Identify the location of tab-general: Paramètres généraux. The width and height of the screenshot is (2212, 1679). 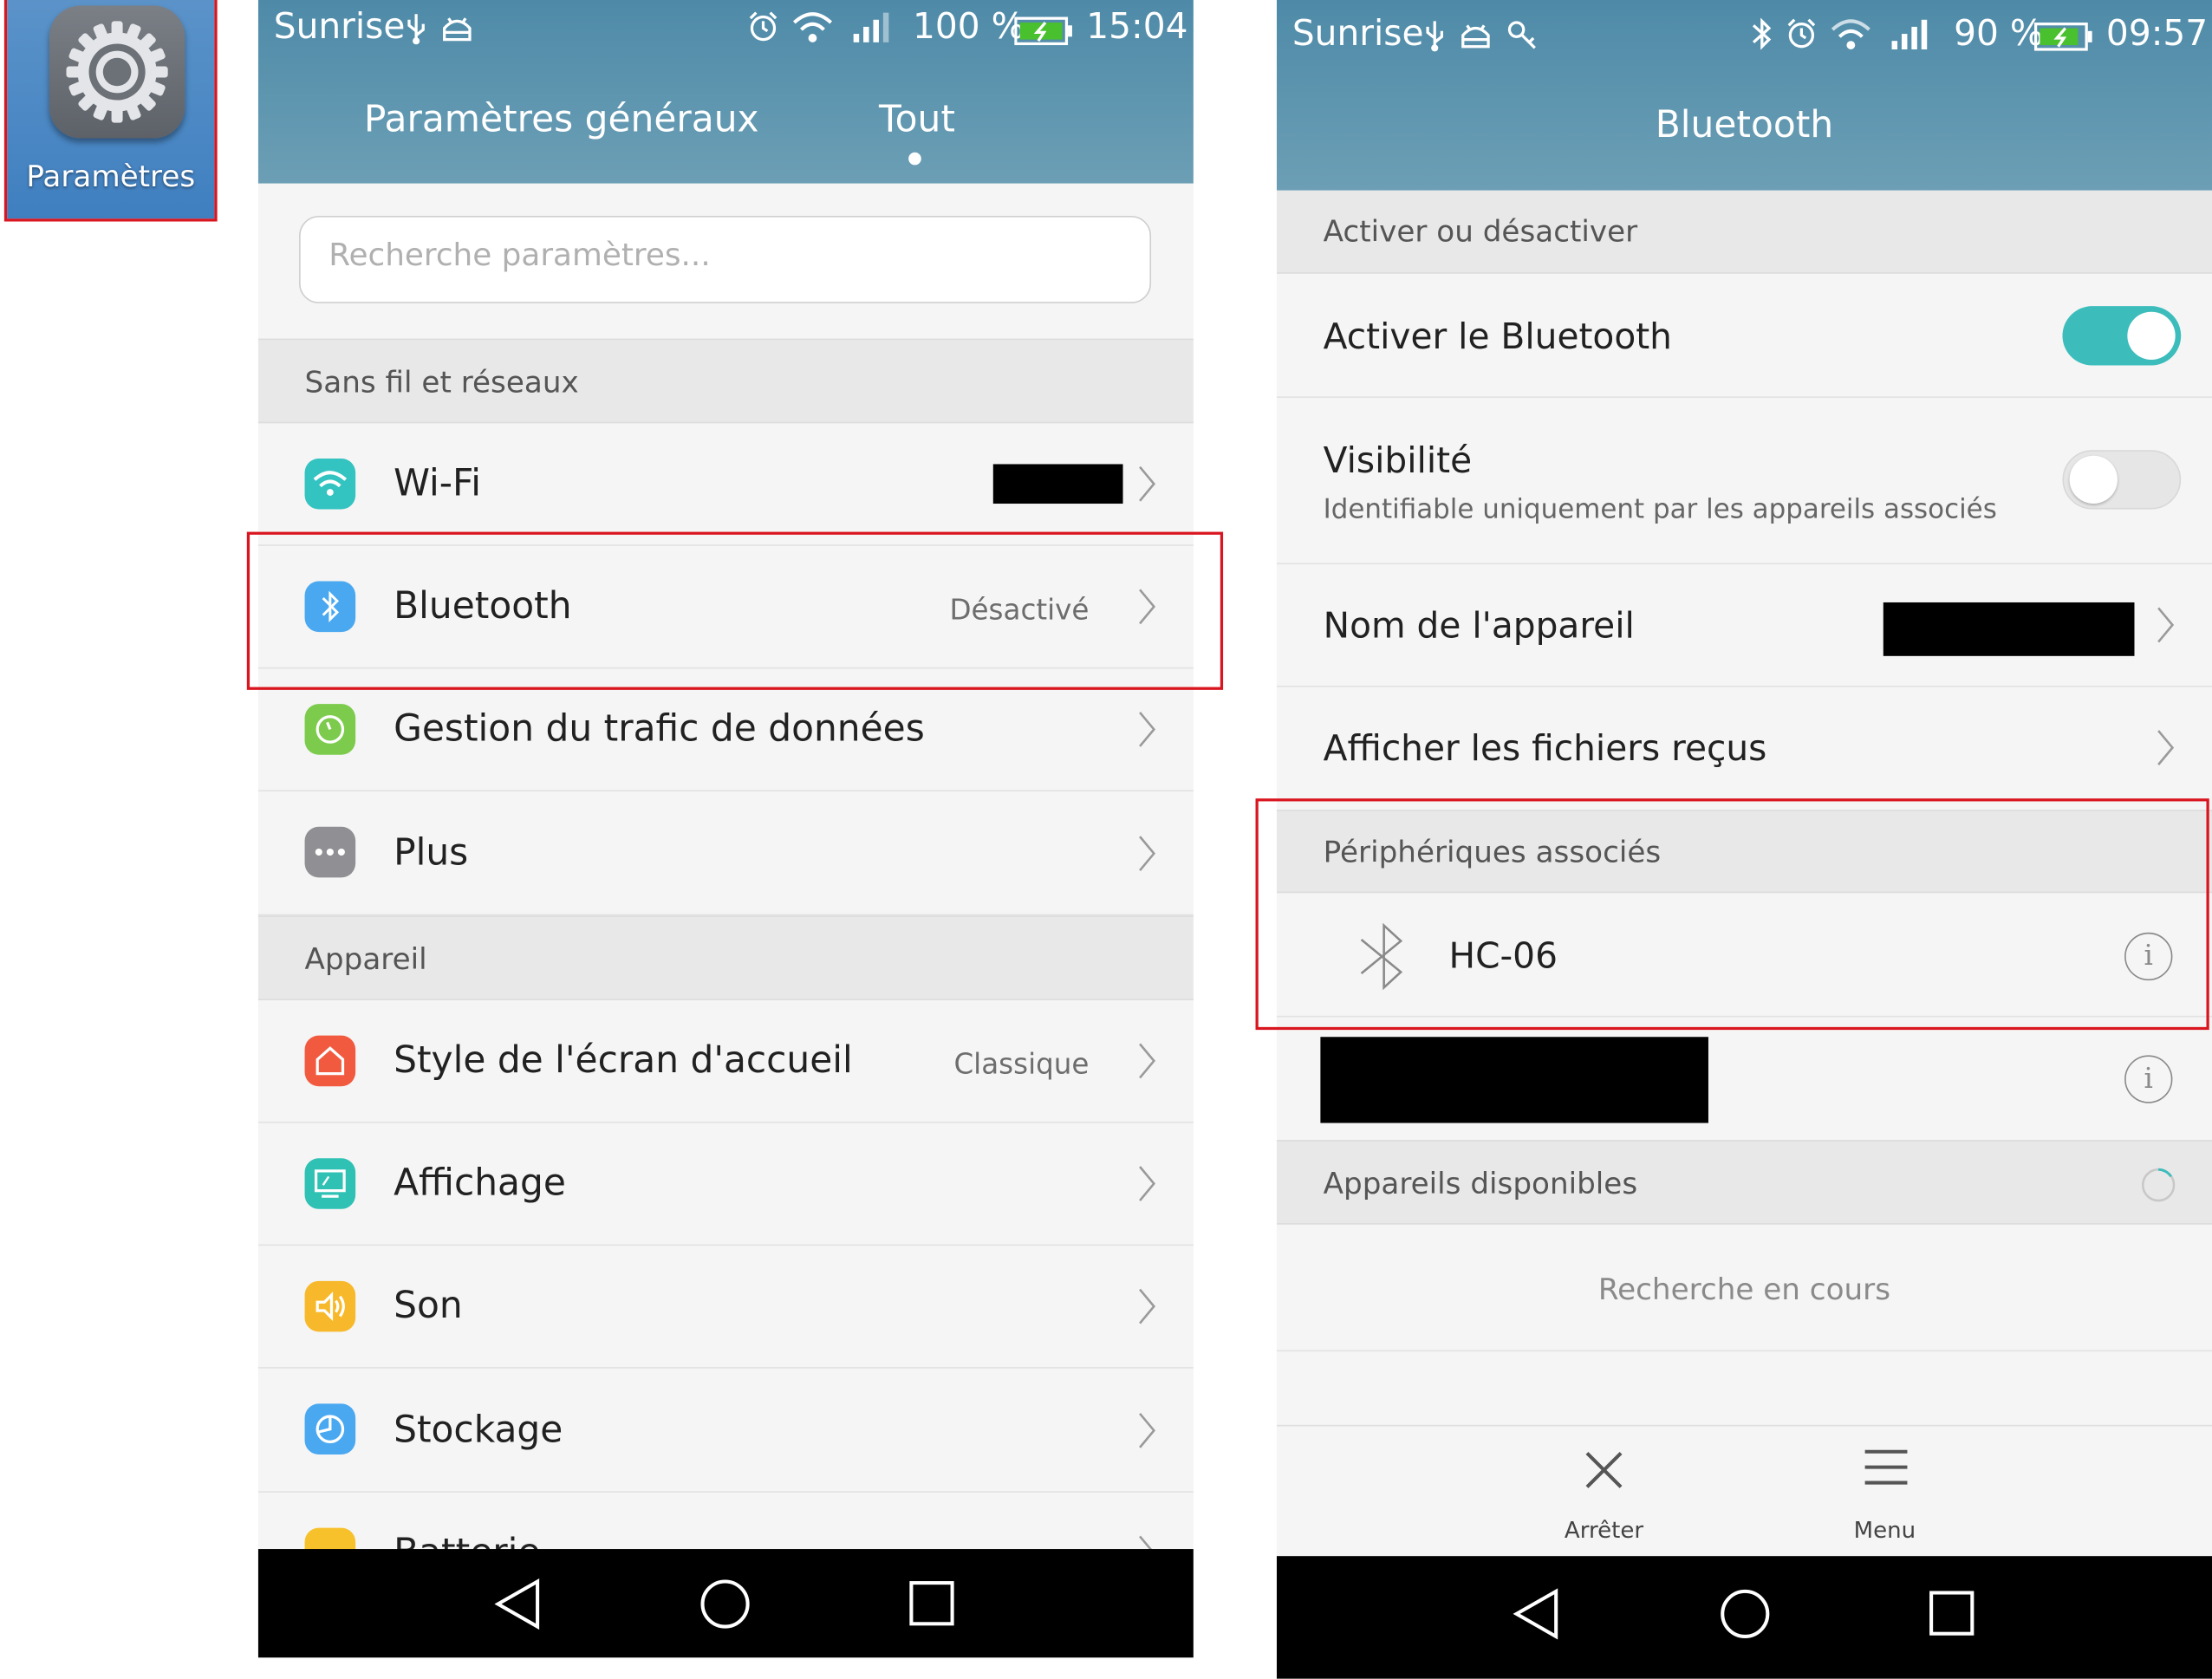
(561, 120).